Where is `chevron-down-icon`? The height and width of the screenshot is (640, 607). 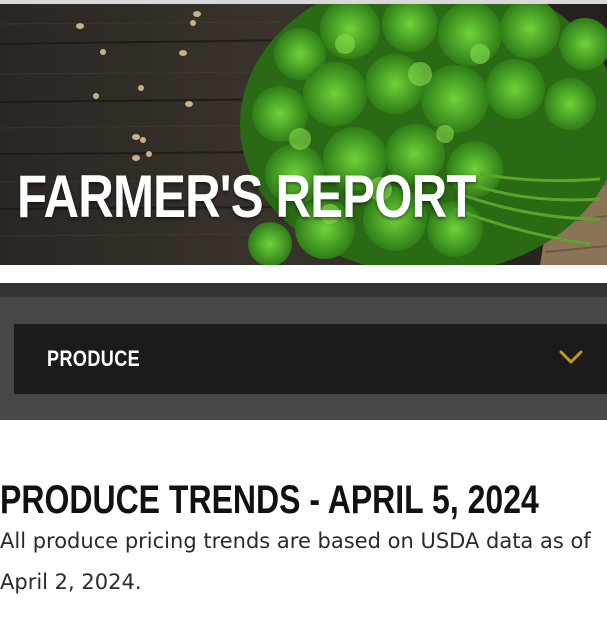 chevron-down-icon is located at coordinates (571, 357).